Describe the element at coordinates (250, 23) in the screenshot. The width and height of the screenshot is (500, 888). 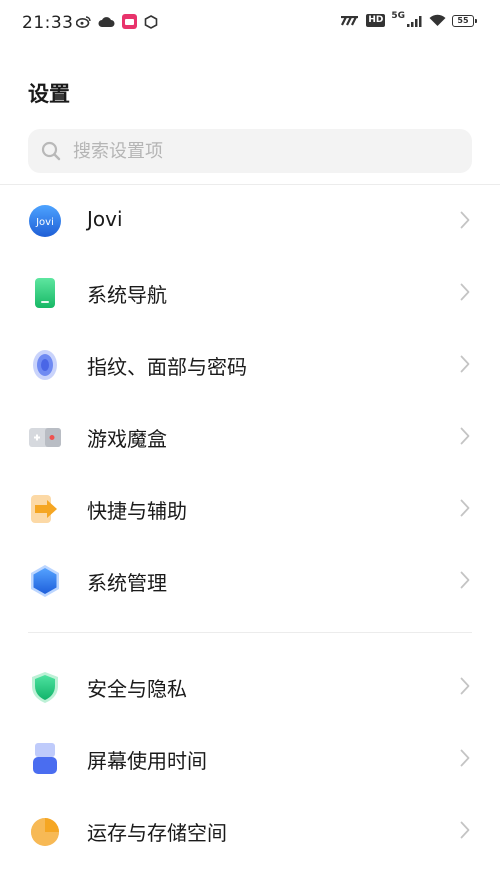
I see `status-bar: 21:33 HD 5G 55` at that location.